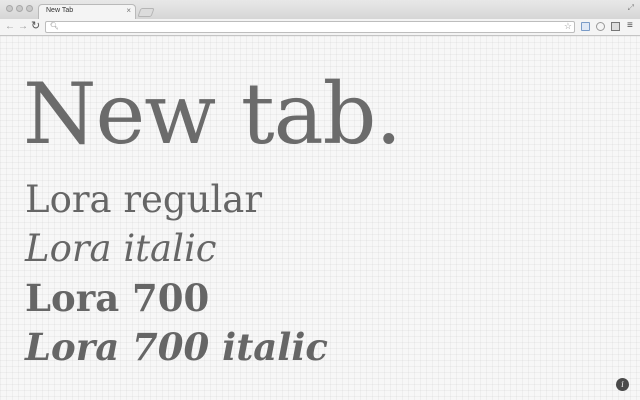  Describe the element at coordinates (54, 26) in the screenshot. I see `search-icon: 🔍︎` at that location.